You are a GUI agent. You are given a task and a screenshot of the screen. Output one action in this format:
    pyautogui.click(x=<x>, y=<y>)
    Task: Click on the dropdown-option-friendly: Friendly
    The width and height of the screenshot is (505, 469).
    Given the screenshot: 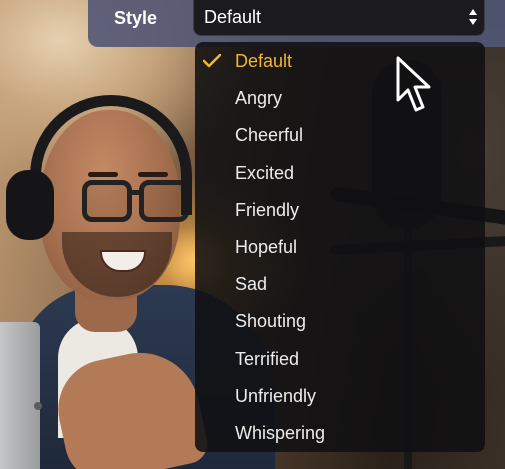 What is the action you would take?
    pyautogui.click(x=340, y=210)
    